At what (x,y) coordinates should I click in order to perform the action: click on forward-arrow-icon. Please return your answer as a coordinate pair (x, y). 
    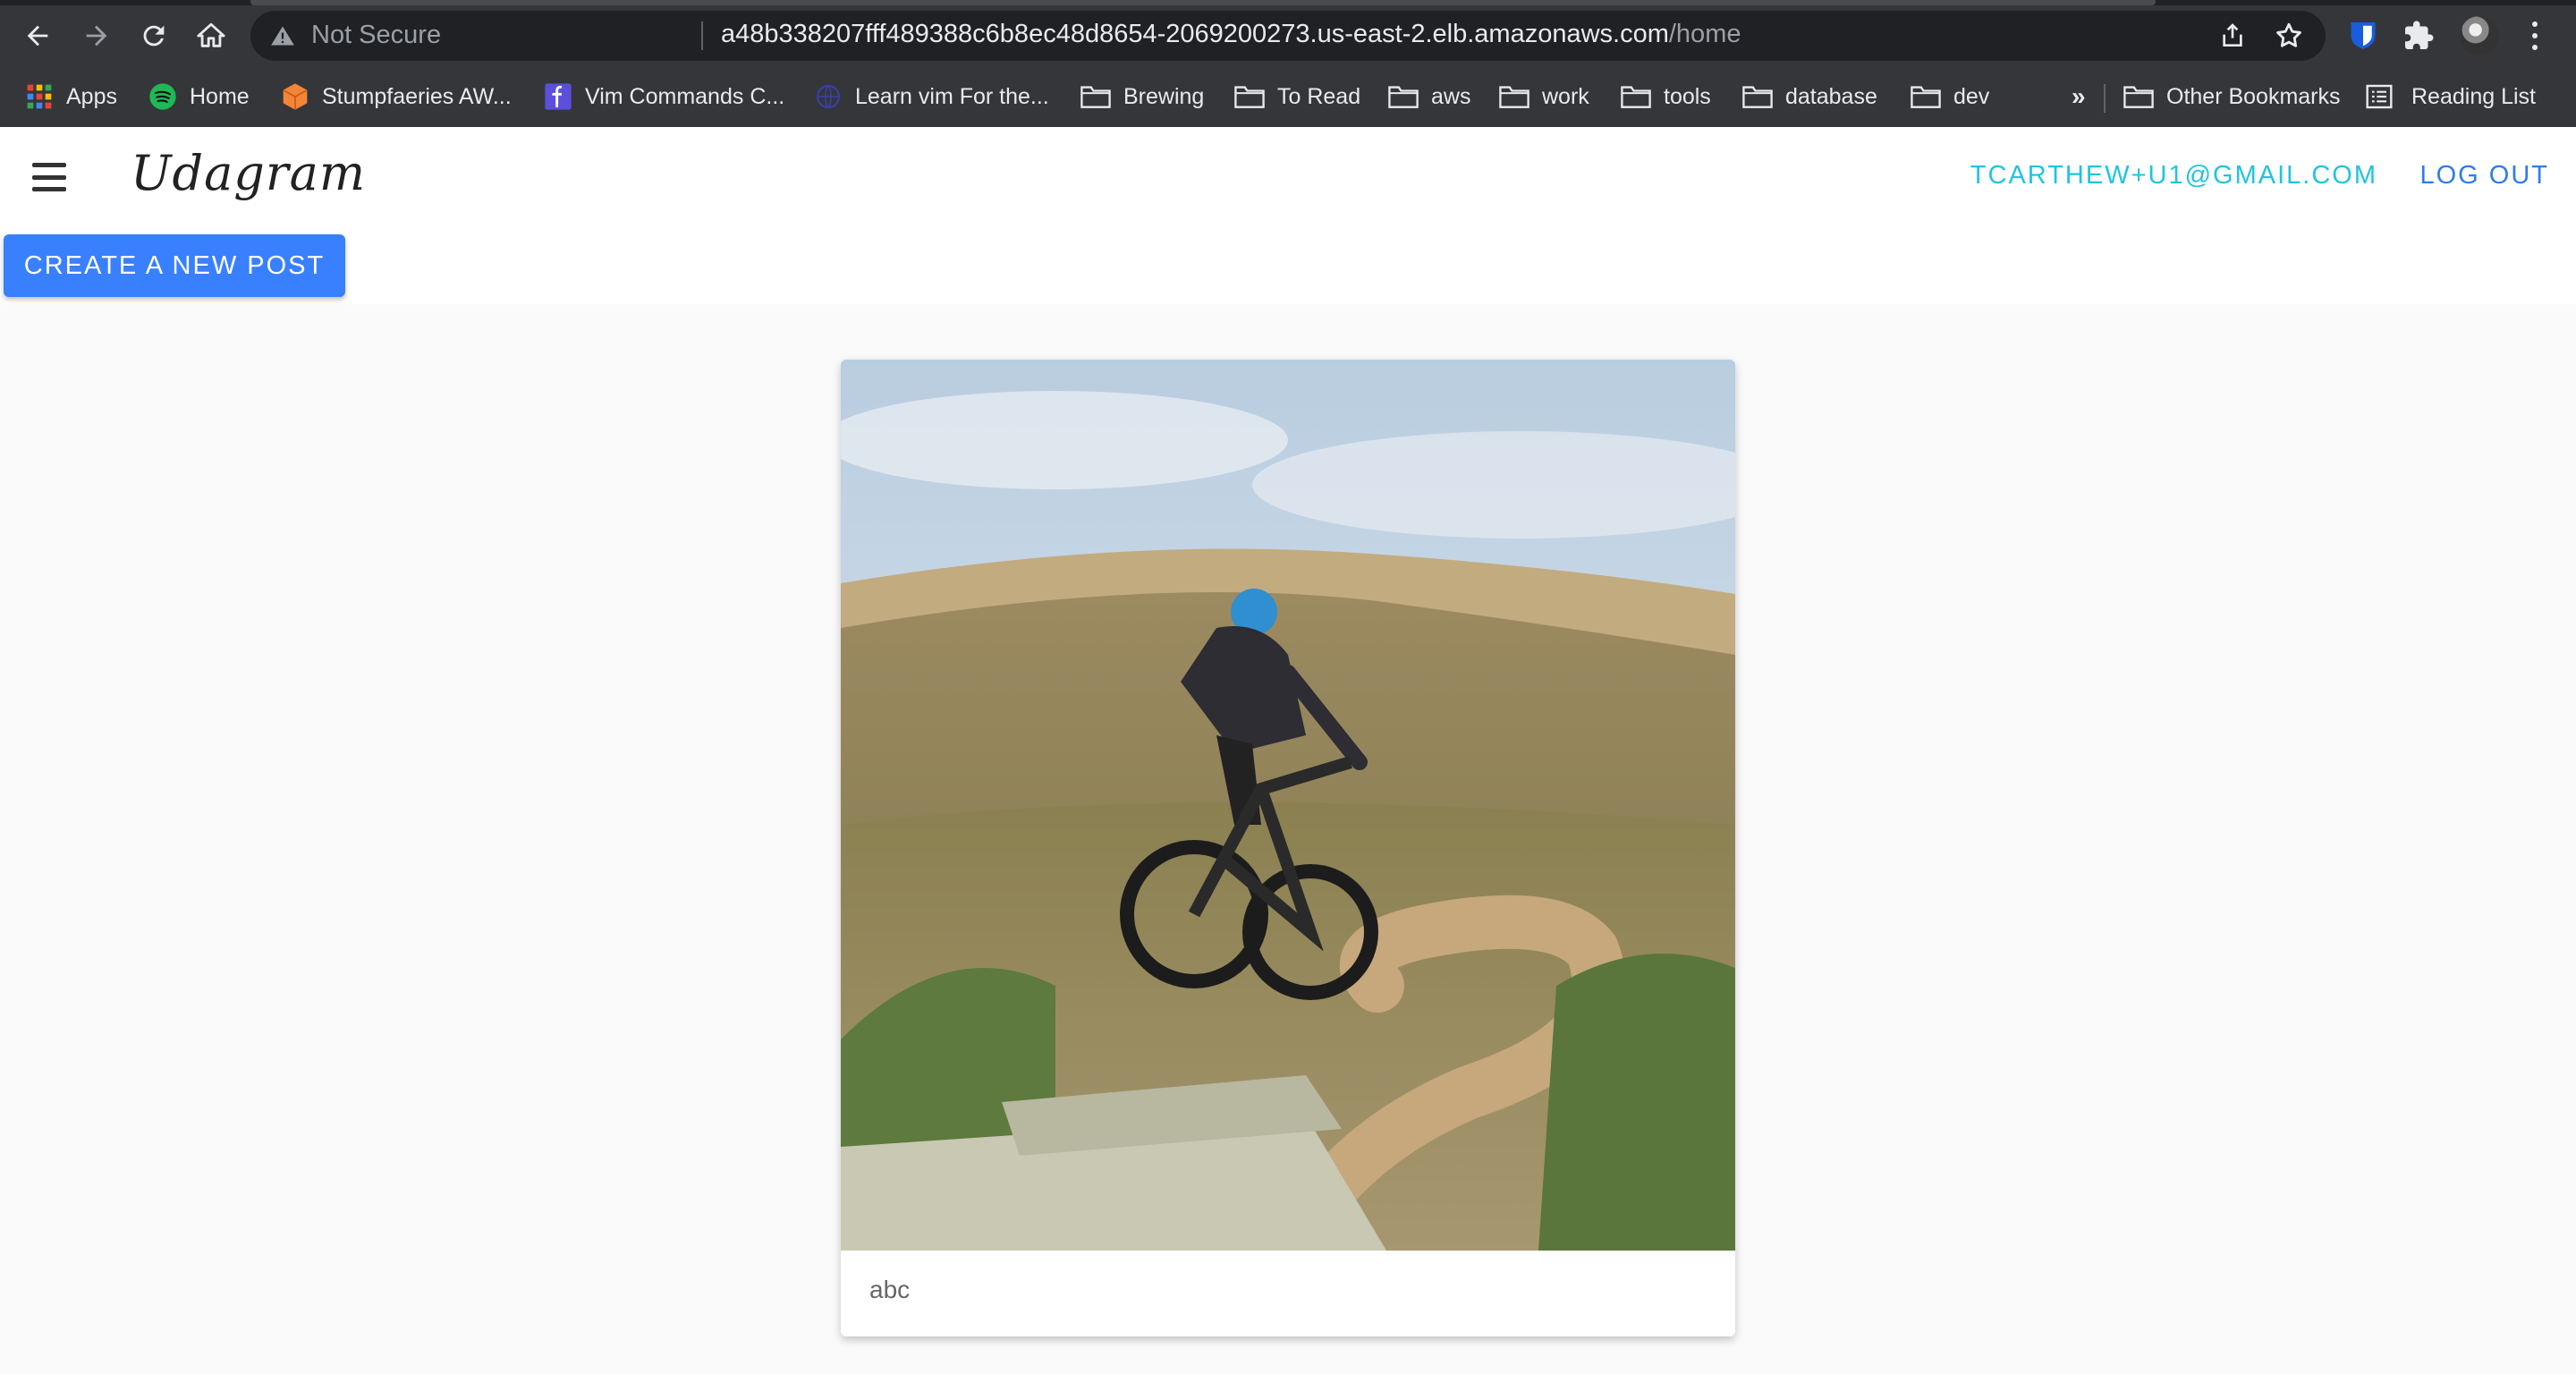
    Looking at the image, I should click on (96, 36).